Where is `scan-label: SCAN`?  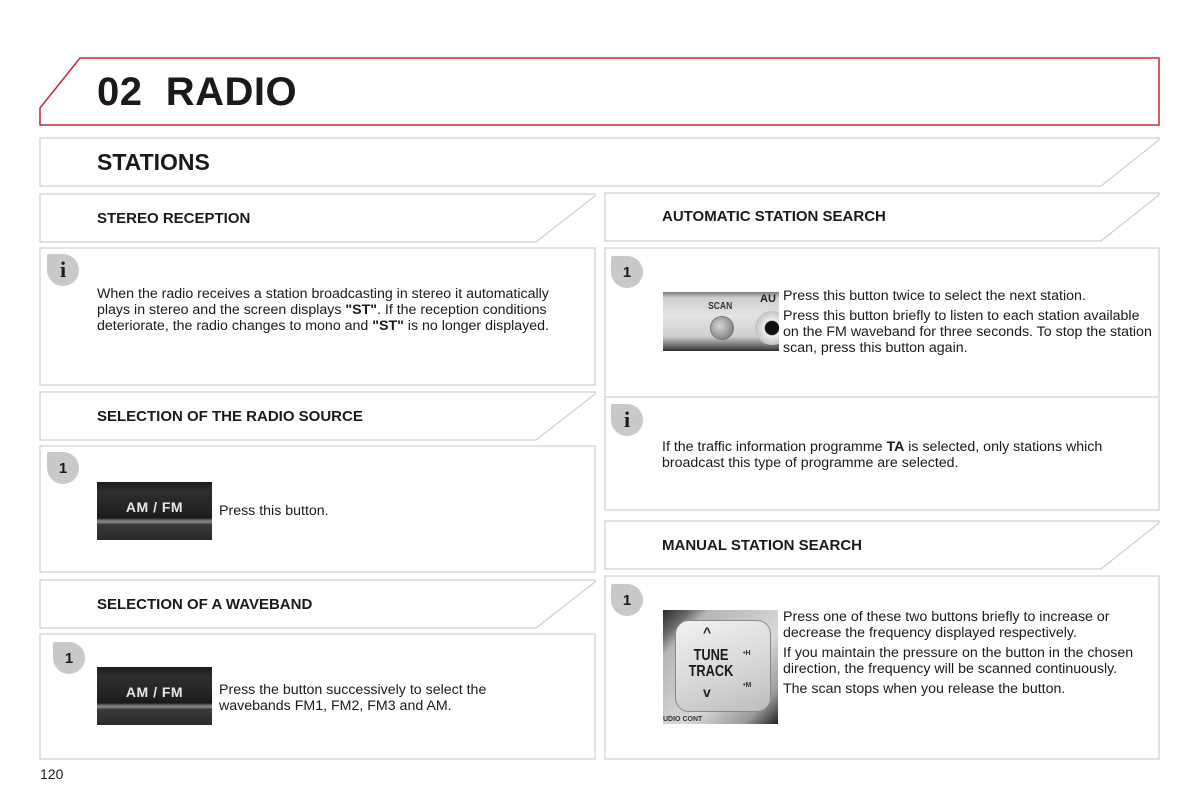 scan-label: SCAN is located at coordinates (720, 306).